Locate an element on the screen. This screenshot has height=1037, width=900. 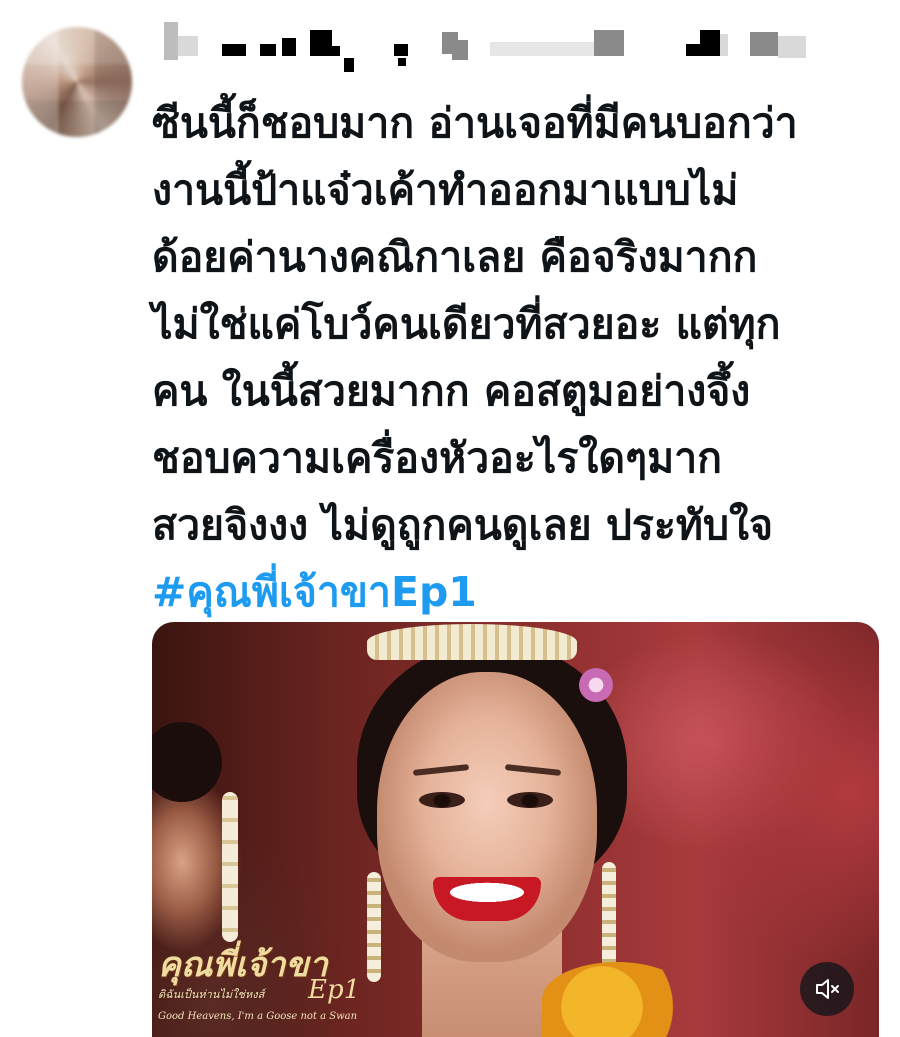
tweet-text-line: คน ในนี้สวยมากก คอสตูมอย่างจึ้ง is located at coordinates (451, 391).